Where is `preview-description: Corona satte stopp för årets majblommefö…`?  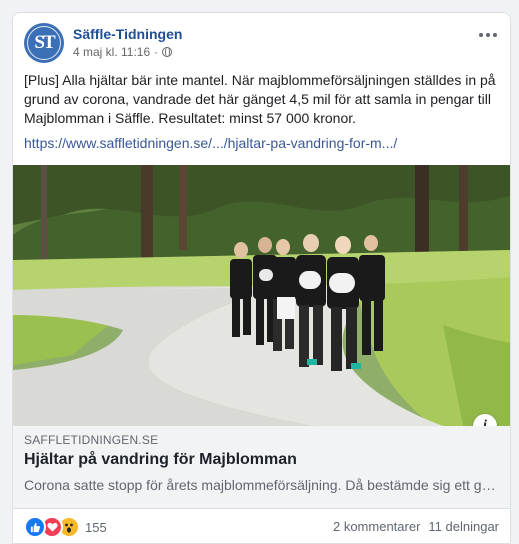 preview-description: Corona satte stopp för årets majblommefö… is located at coordinates (263, 485).